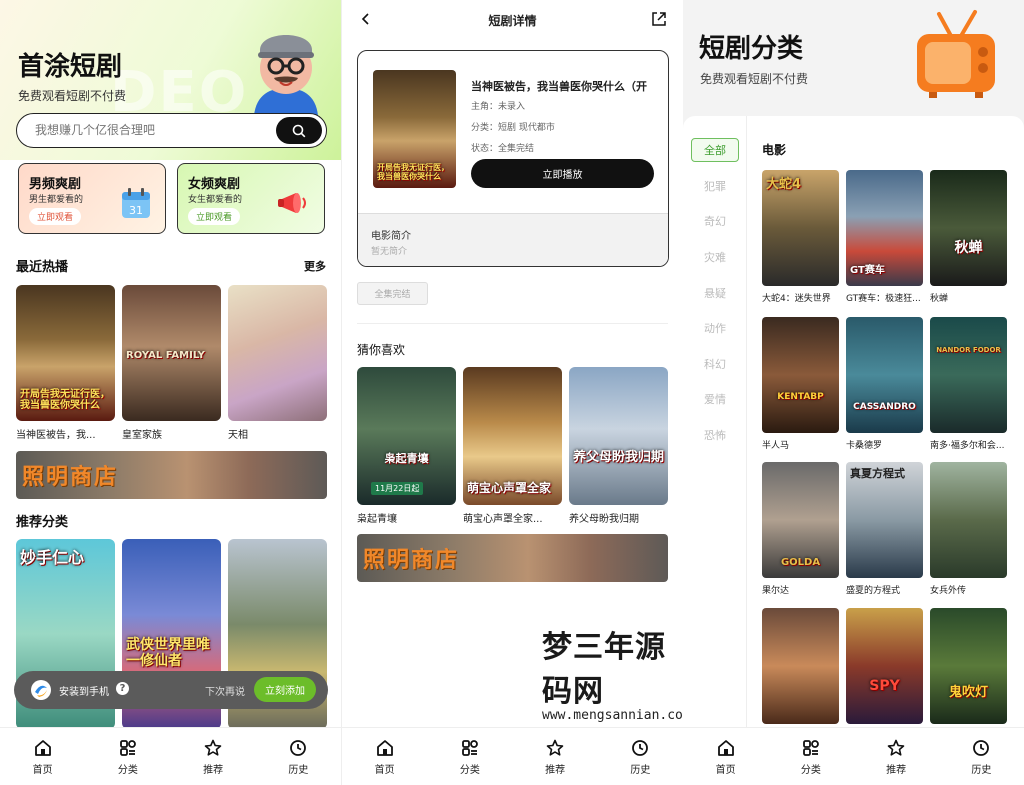  What do you see at coordinates (659, 19) in the screenshot?
I see `share-icon` at bounding box center [659, 19].